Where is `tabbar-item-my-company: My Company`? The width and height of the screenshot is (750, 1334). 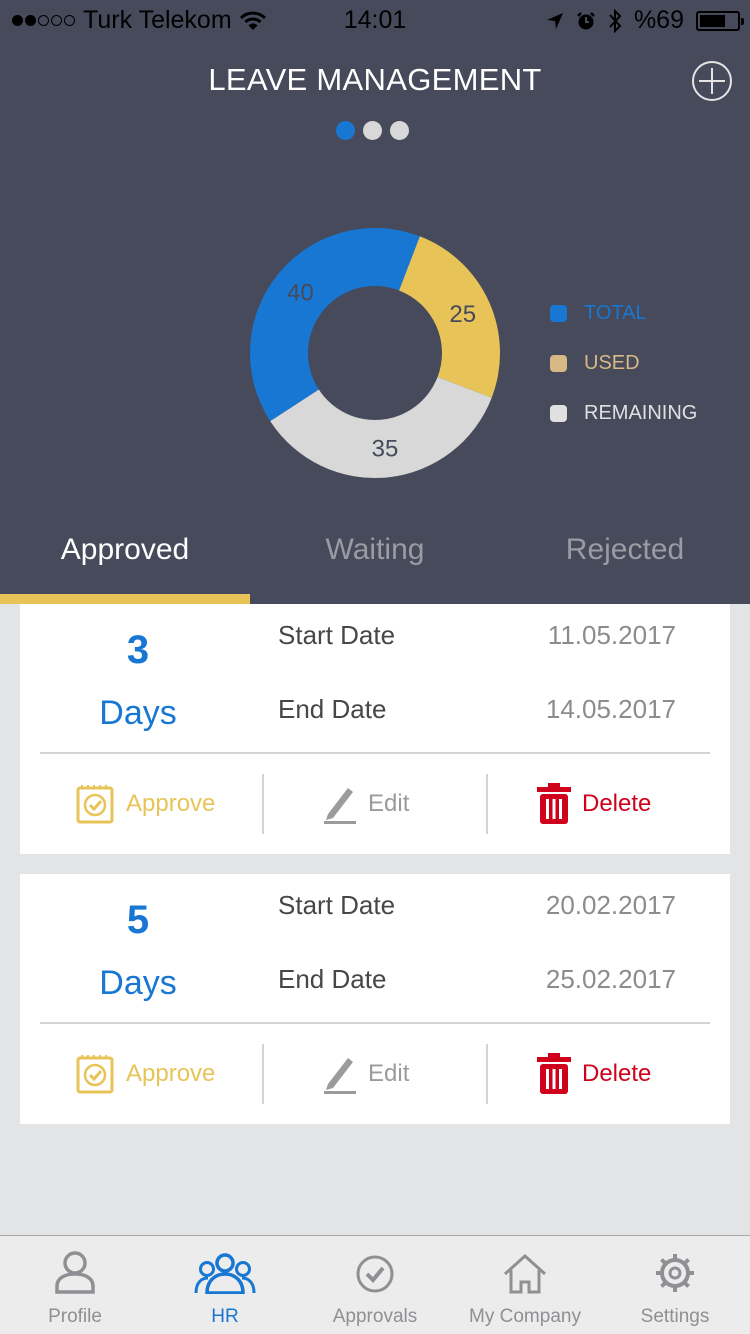
tabbar-item-my-company: My Company is located at coordinates (525, 1285).